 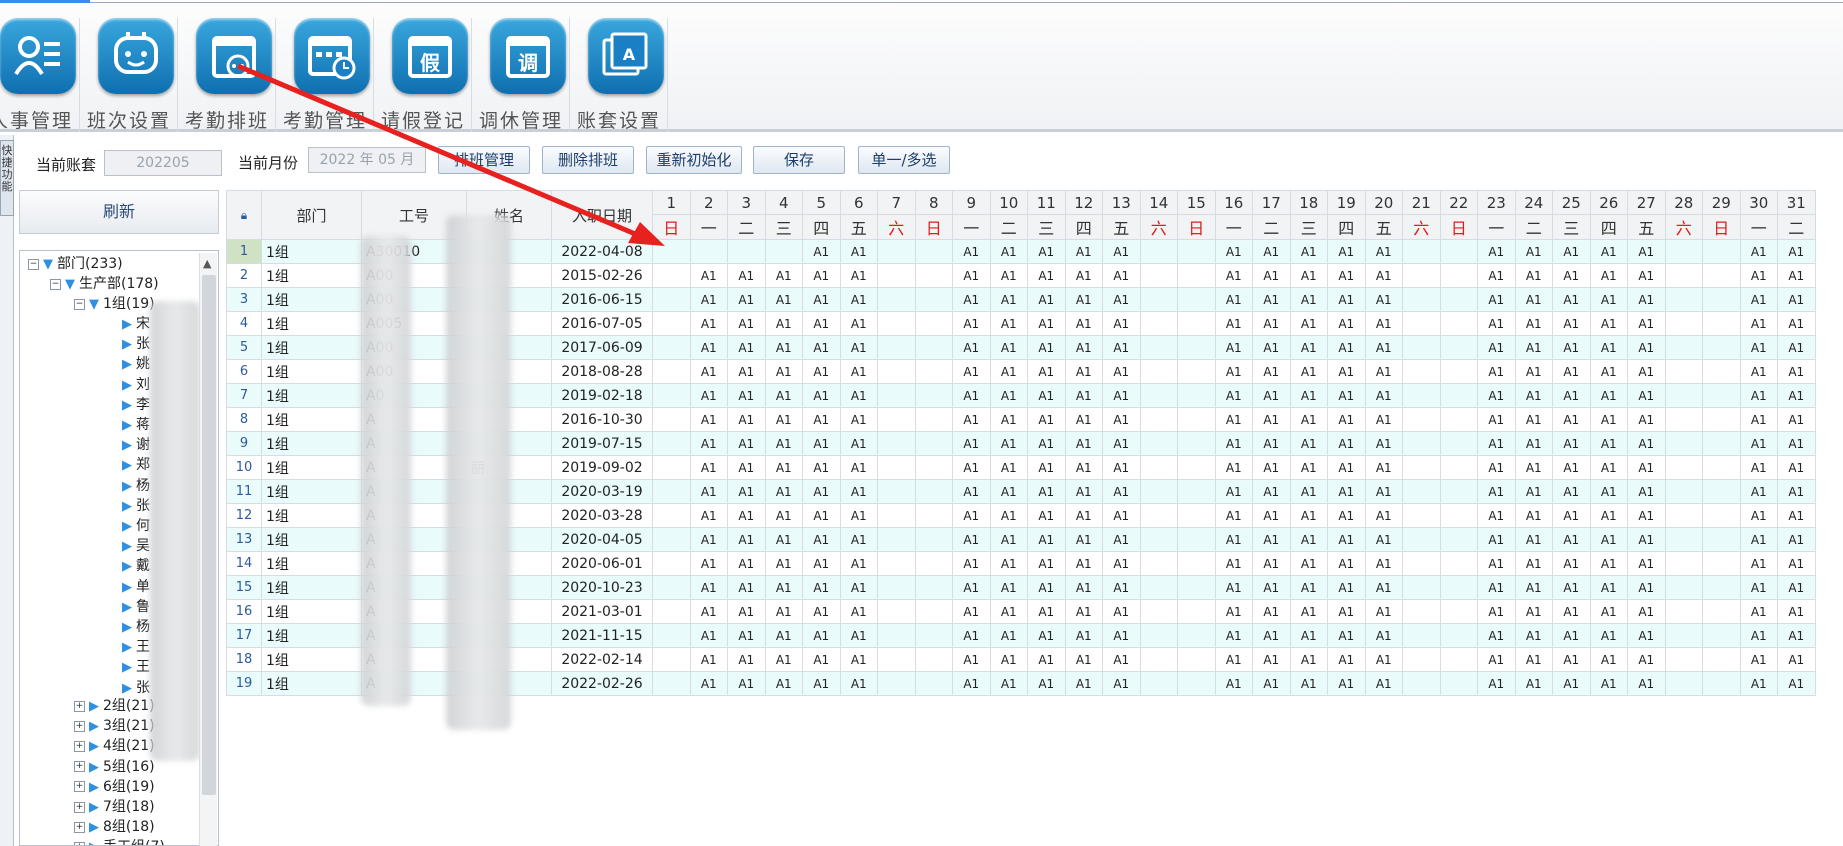 What do you see at coordinates (79, 706) in the screenshot?
I see `expand-icon: +` at bounding box center [79, 706].